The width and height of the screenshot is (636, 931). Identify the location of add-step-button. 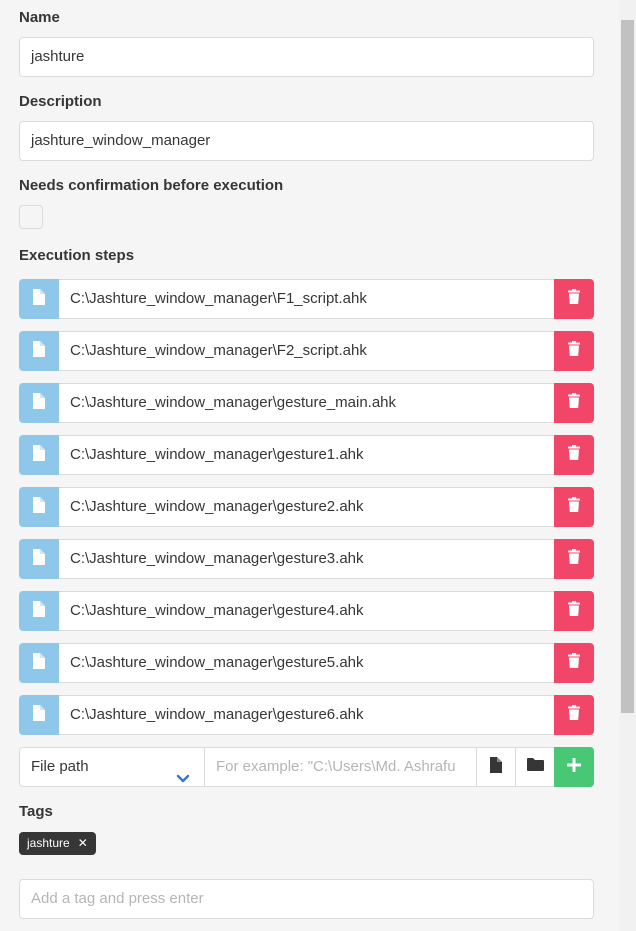
(574, 767).